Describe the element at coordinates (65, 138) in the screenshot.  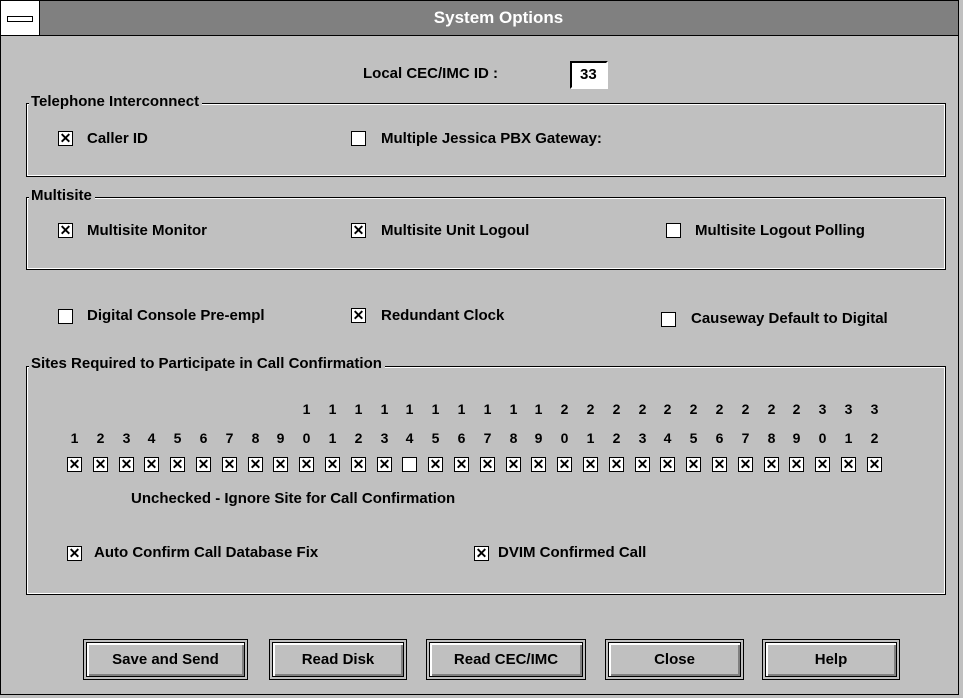
I see `caller-id-checkbox: ✕` at that location.